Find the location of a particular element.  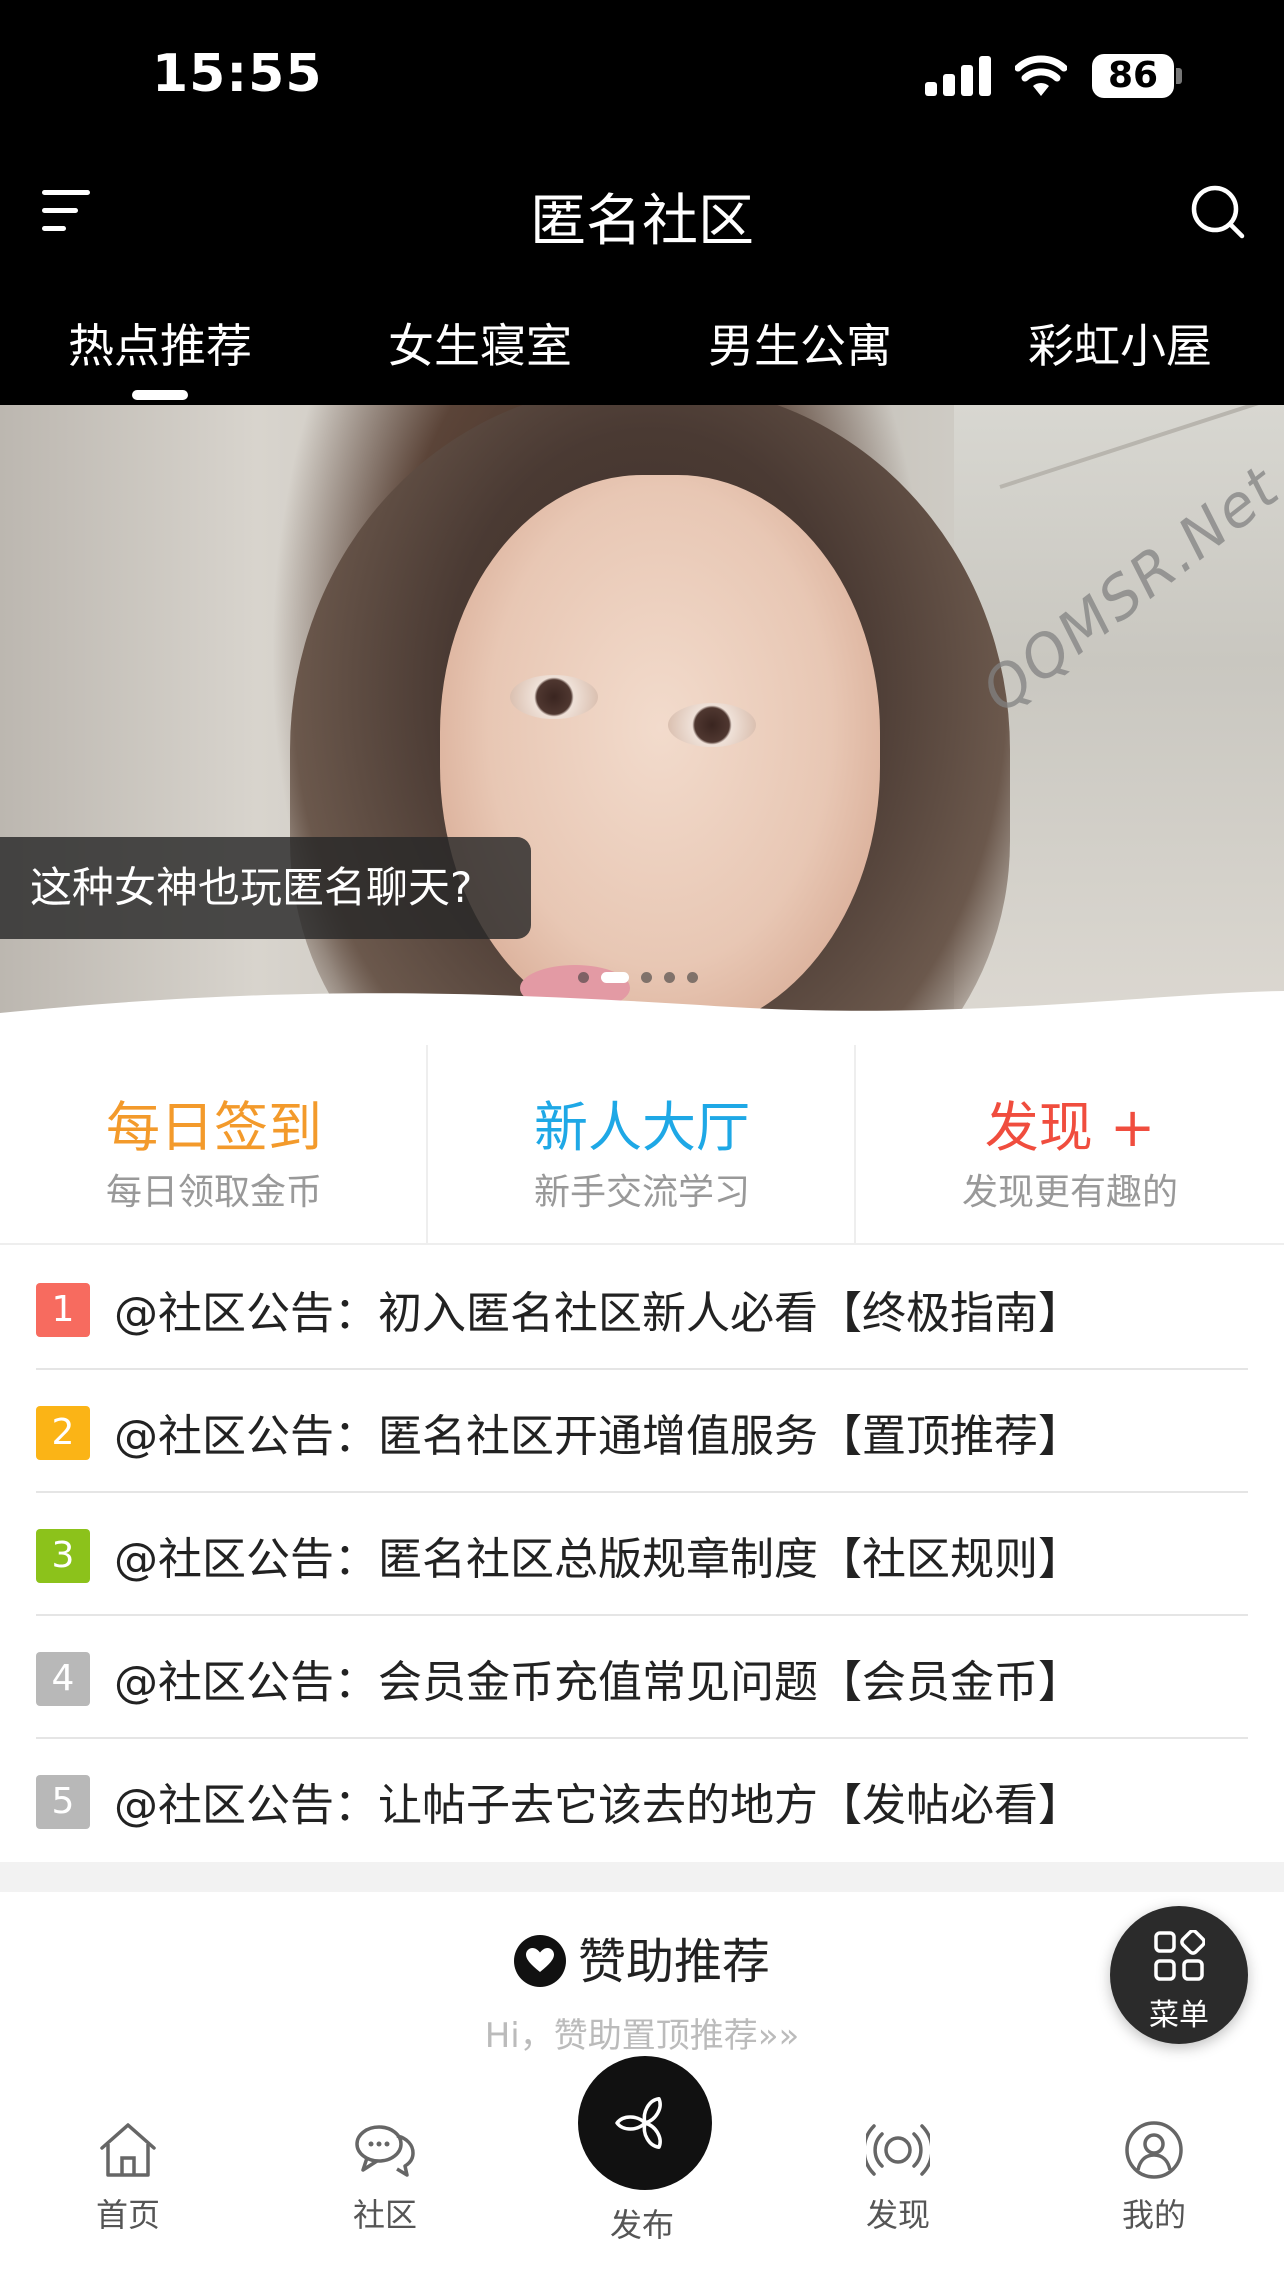

nav-label: 我的 is located at coordinates (1153, 2215).